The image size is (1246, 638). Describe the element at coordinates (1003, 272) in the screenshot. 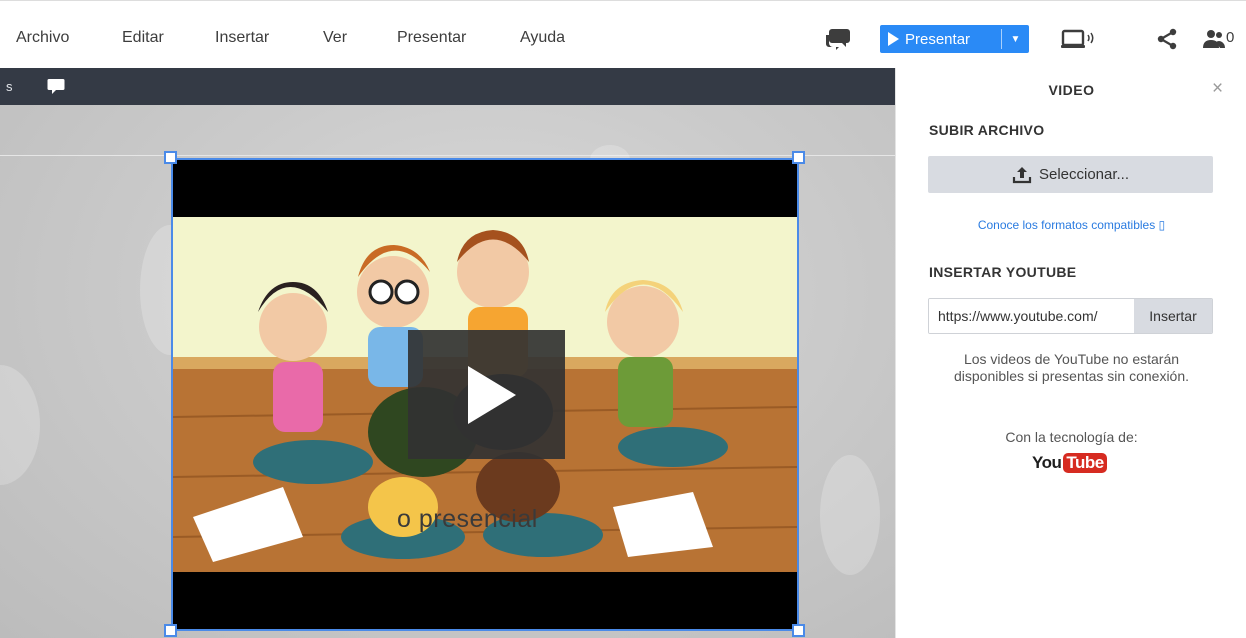

I see `youtube-heading: INSERTAR YOUTUBE` at that location.